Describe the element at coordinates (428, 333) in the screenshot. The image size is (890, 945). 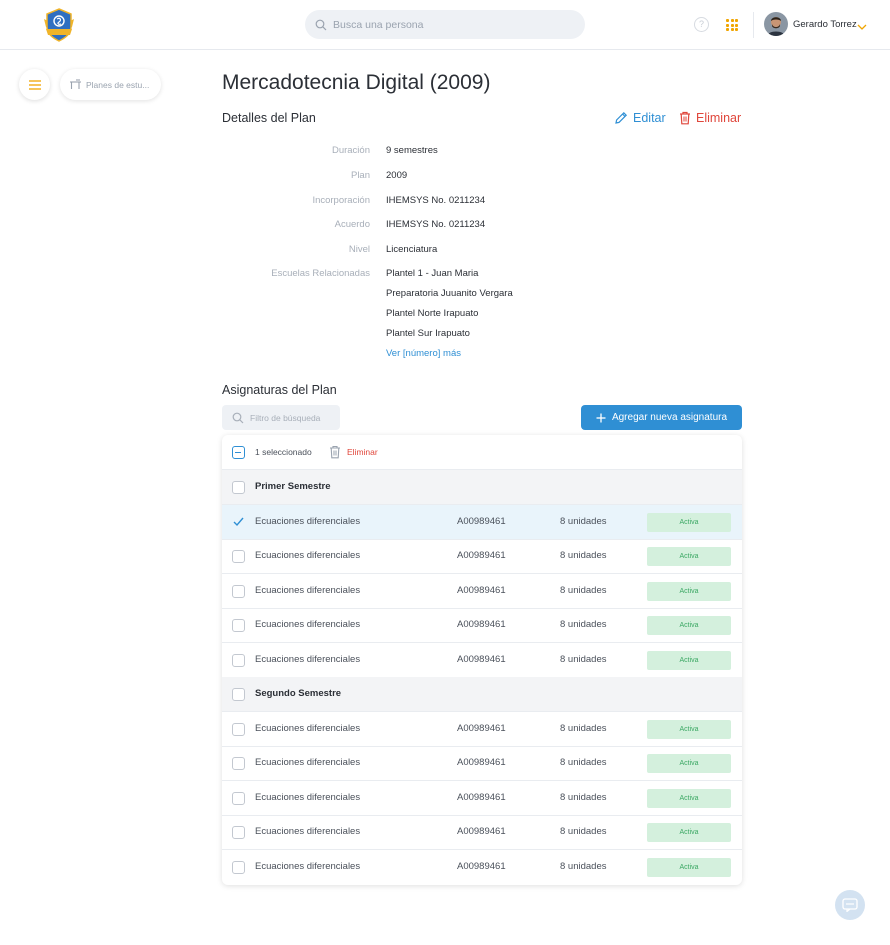
I see `school-item: Plantel Sur Irapuato` at that location.